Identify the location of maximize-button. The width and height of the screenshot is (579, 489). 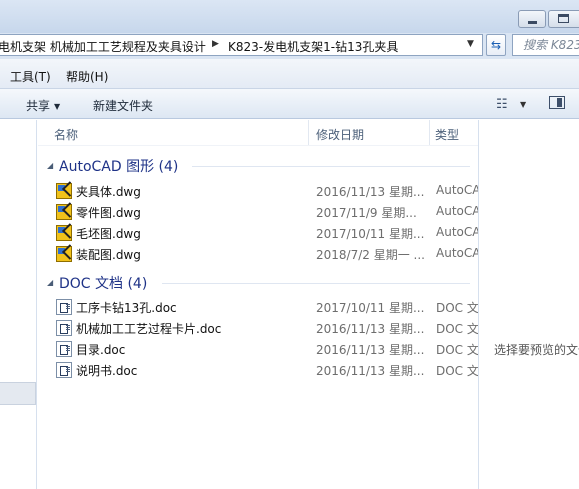
(563, 19).